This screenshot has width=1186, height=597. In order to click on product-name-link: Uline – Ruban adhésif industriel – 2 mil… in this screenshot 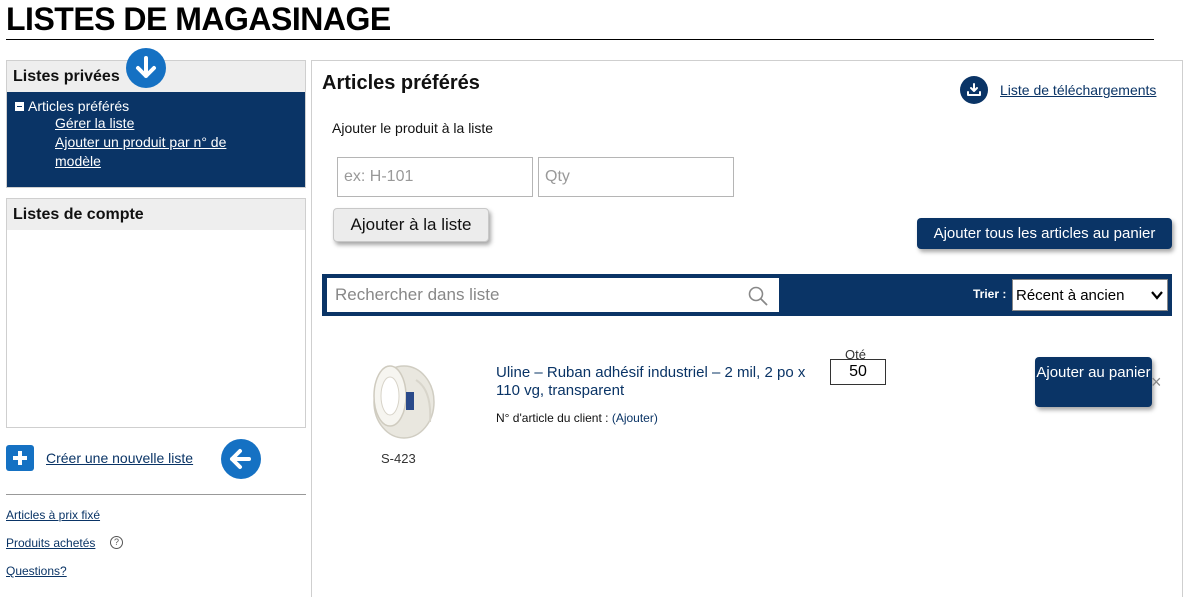, I will do `click(651, 382)`.